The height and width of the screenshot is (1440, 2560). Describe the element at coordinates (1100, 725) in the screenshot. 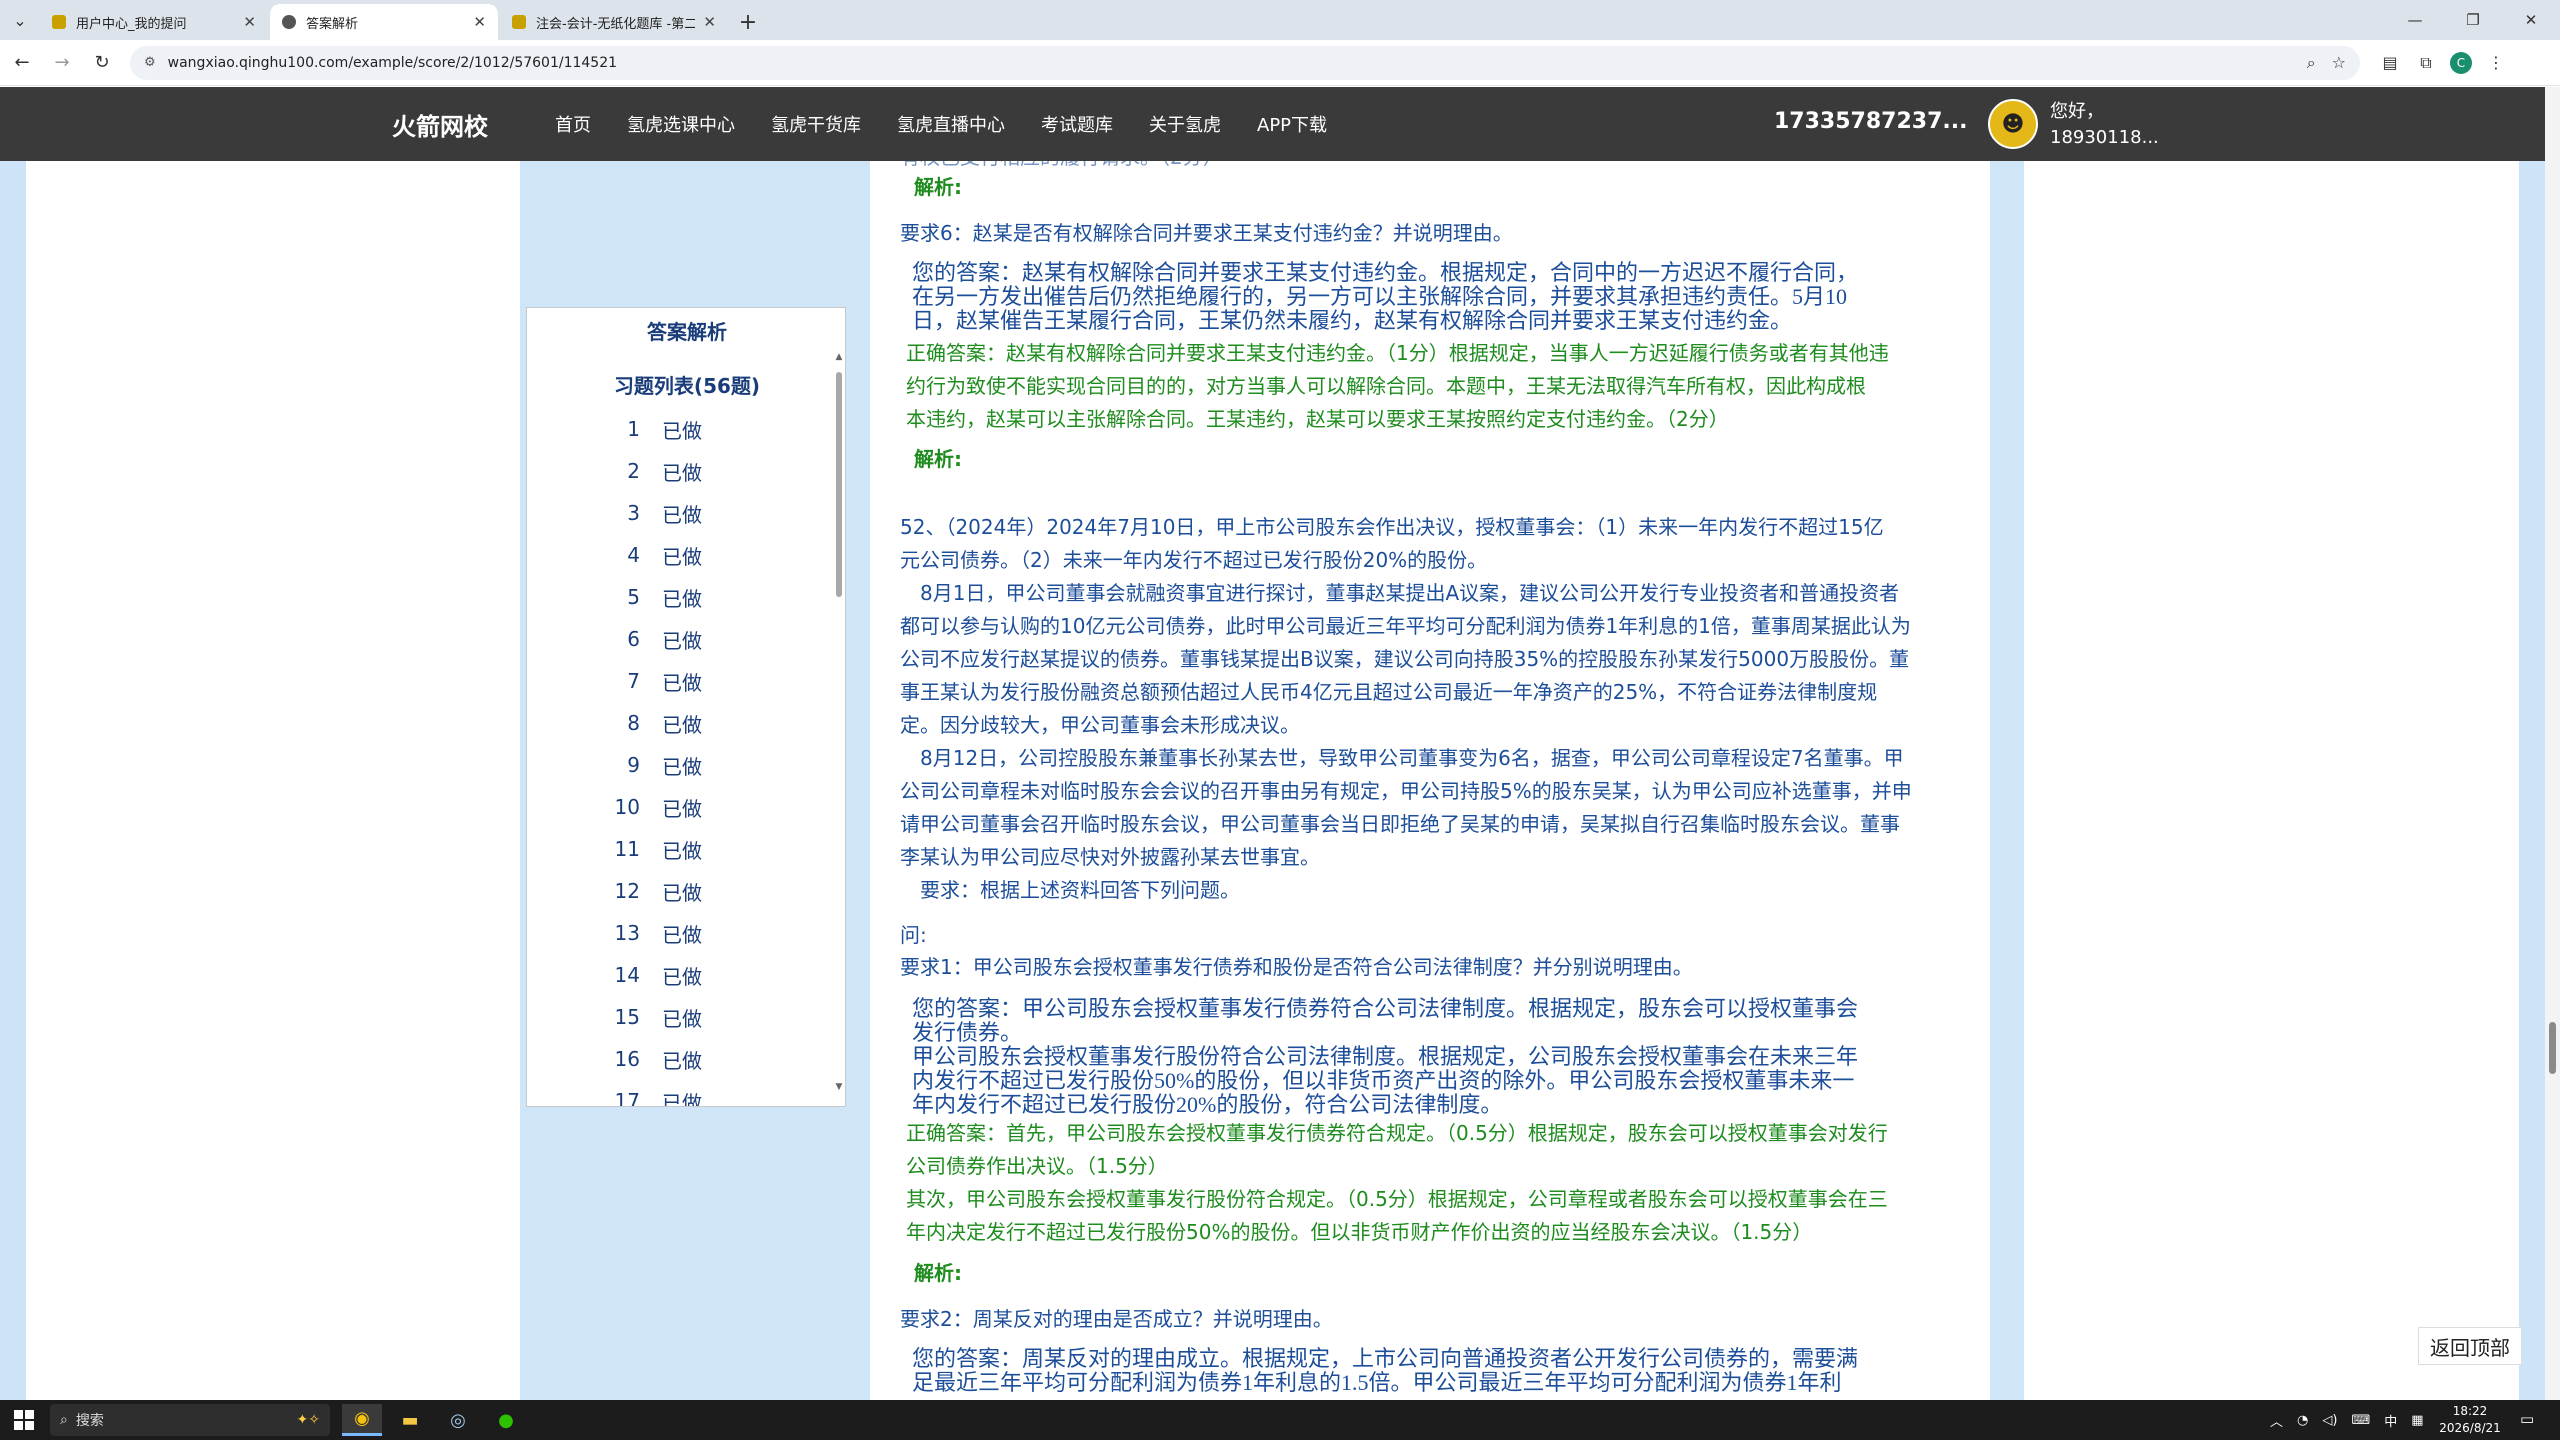

I see `stem-line: 定。因分歧较大，甲公司董事会未形成决议。` at that location.